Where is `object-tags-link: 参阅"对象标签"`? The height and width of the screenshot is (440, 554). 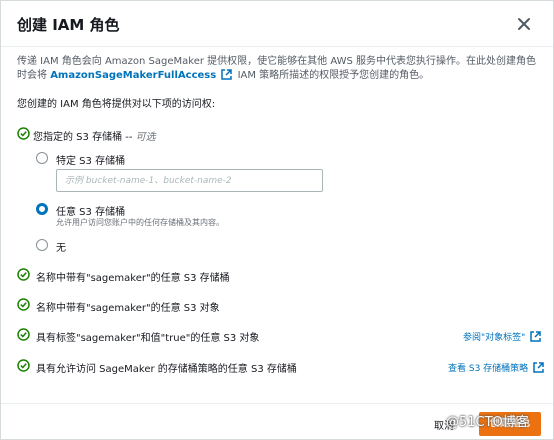
object-tags-link: 参阅"对象标签" is located at coordinates (503, 336).